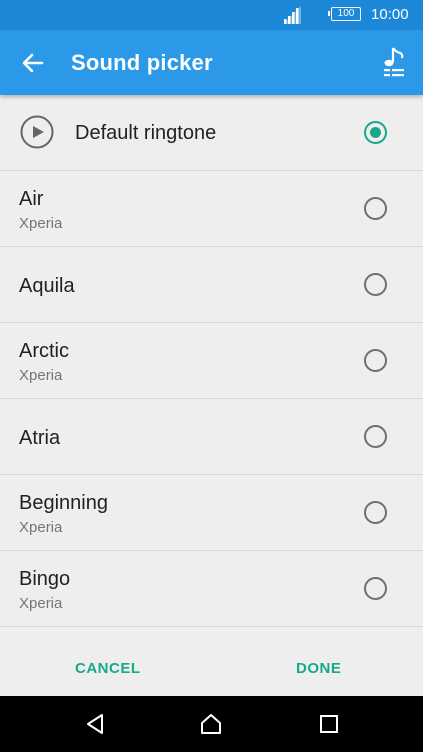 The height and width of the screenshot is (752, 423). I want to click on list-item-label: Aquila, so click(47, 286).